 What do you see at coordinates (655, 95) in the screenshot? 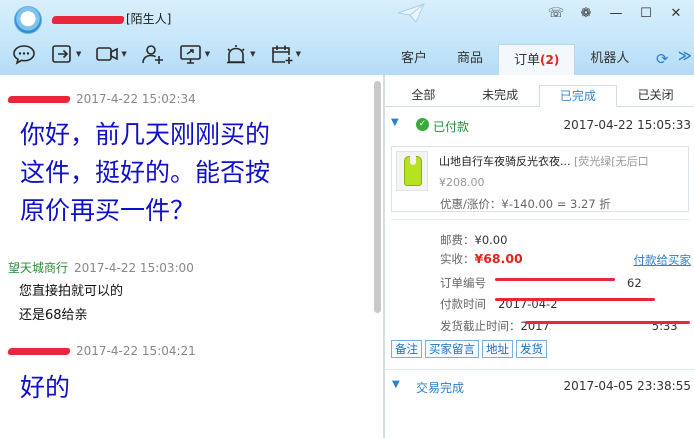
I see `tab-closed: 已关闭` at bounding box center [655, 95].